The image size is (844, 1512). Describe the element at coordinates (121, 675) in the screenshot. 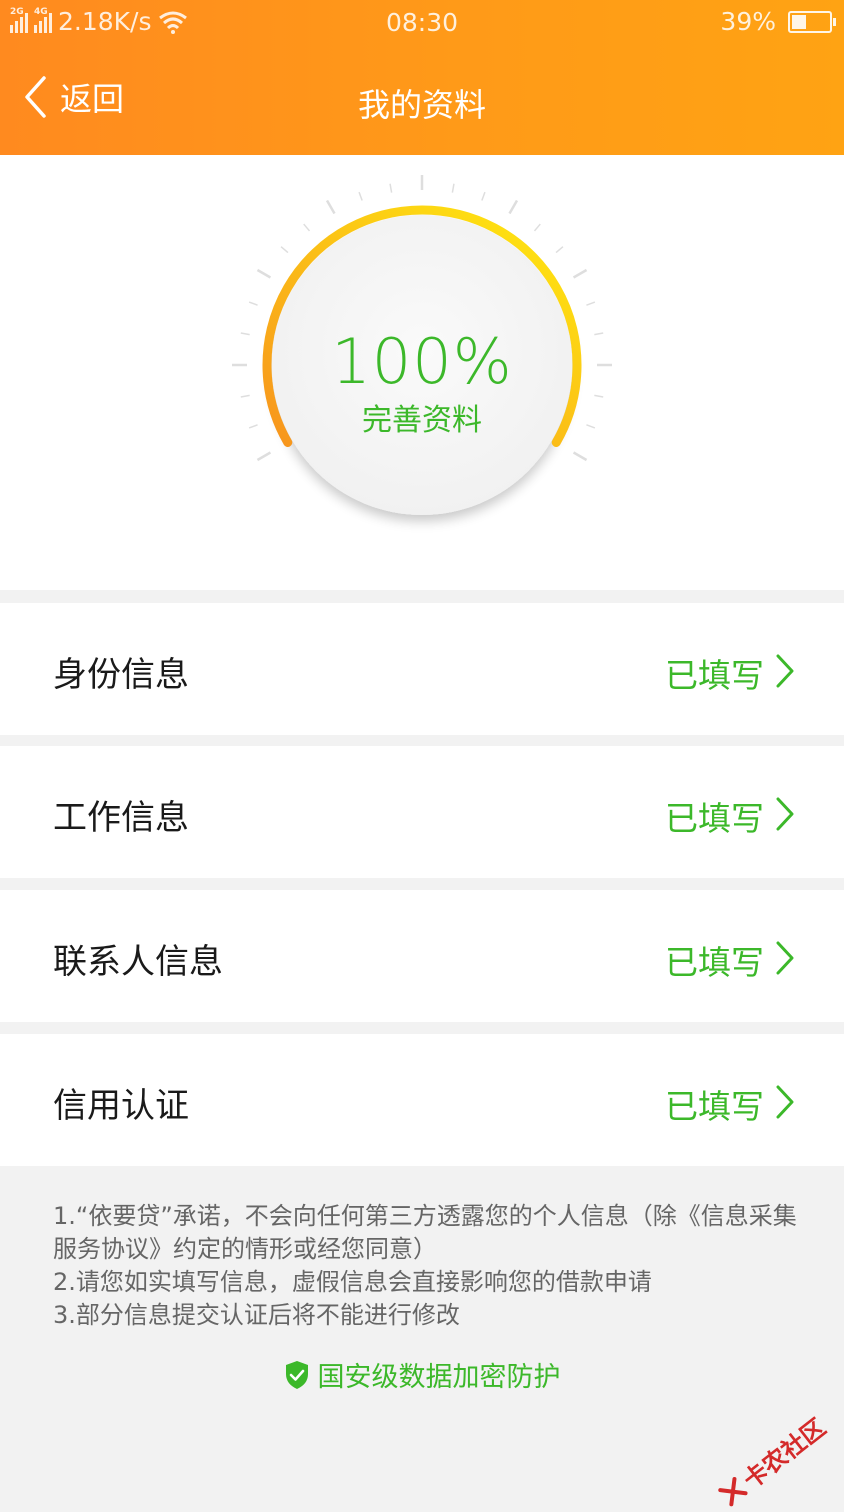

I see `row-label: 身份信息` at that location.